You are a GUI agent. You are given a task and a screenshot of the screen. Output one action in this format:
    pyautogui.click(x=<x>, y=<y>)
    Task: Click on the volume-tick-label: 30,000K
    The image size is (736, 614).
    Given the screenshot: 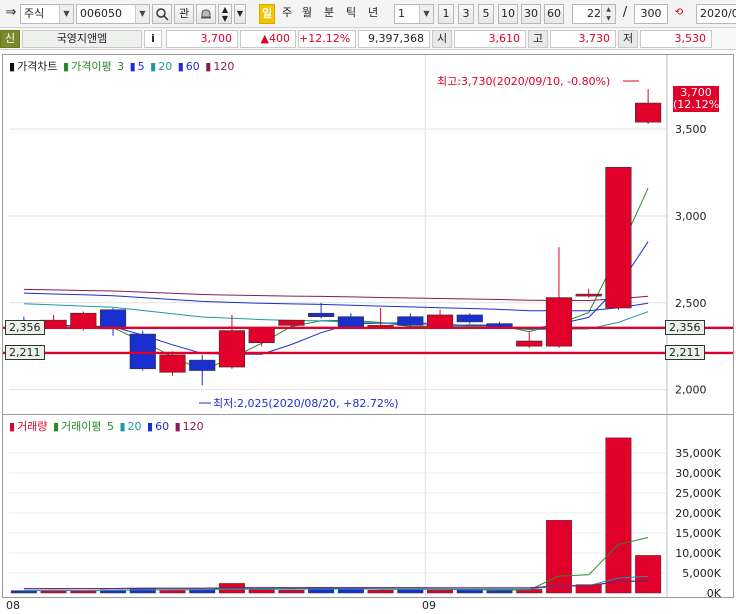 What is the action you would take?
    pyautogui.click(x=698, y=473)
    